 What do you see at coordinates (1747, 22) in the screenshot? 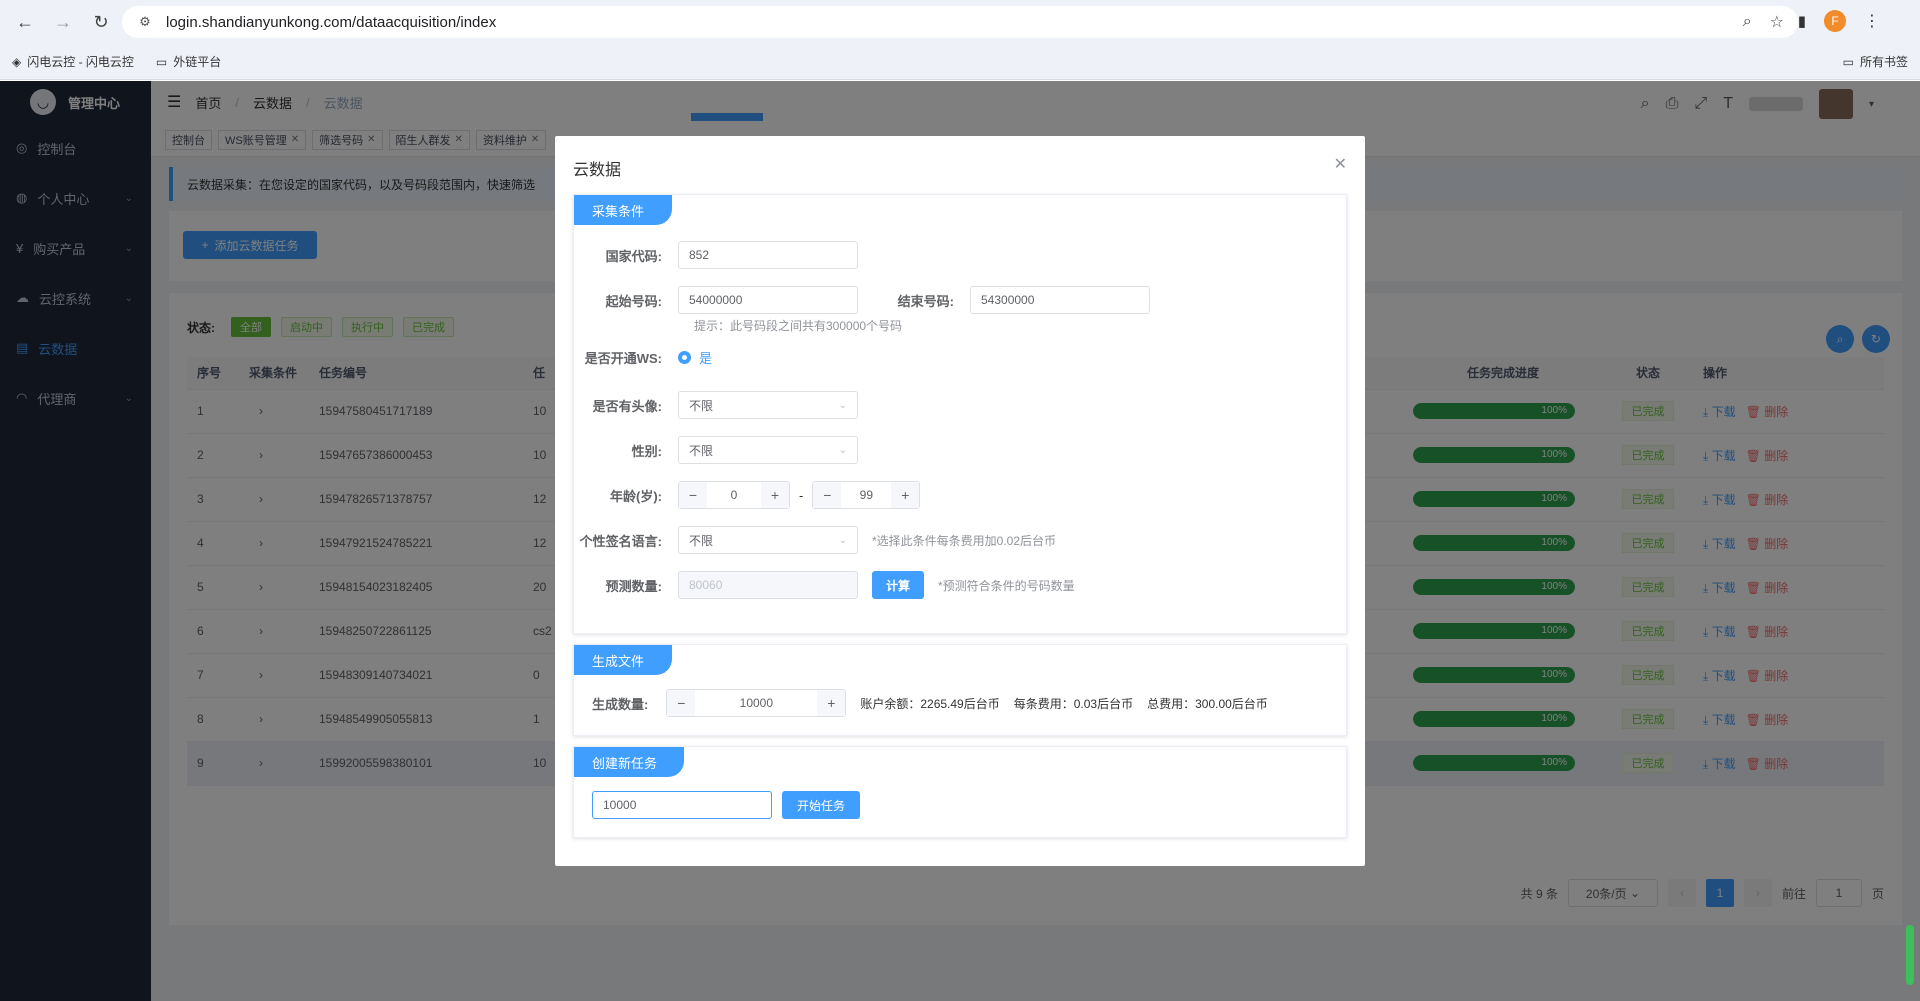
I see `zoom-icon: ⌕` at bounding box center [1747, 22].